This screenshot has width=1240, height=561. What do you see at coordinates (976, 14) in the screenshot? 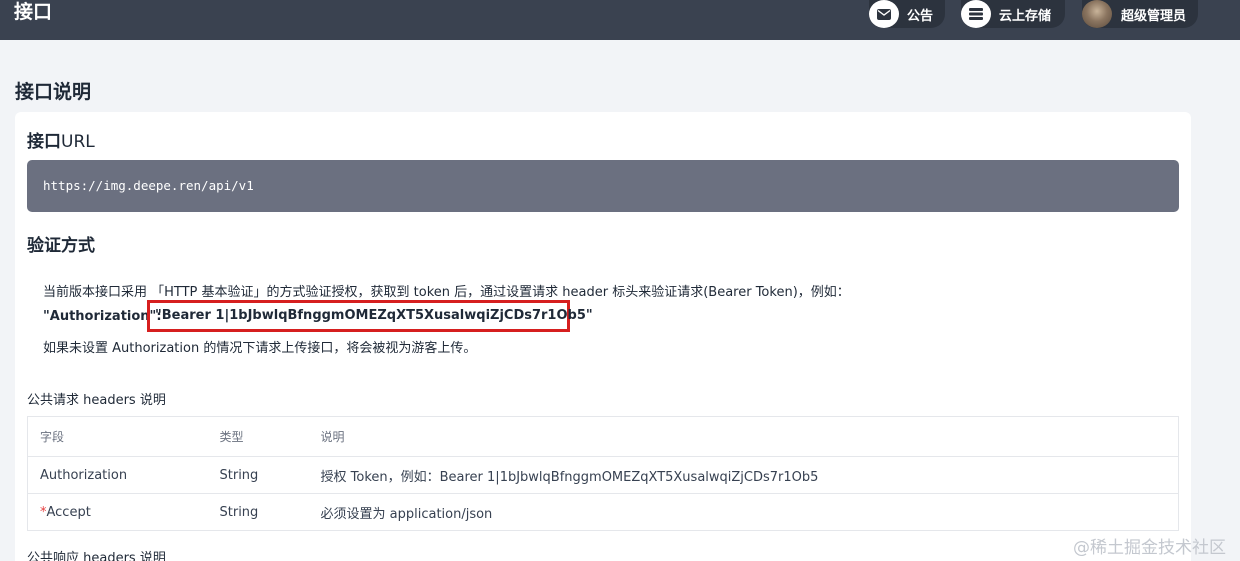
I see `server-icon` at bounding box center [976, 14].